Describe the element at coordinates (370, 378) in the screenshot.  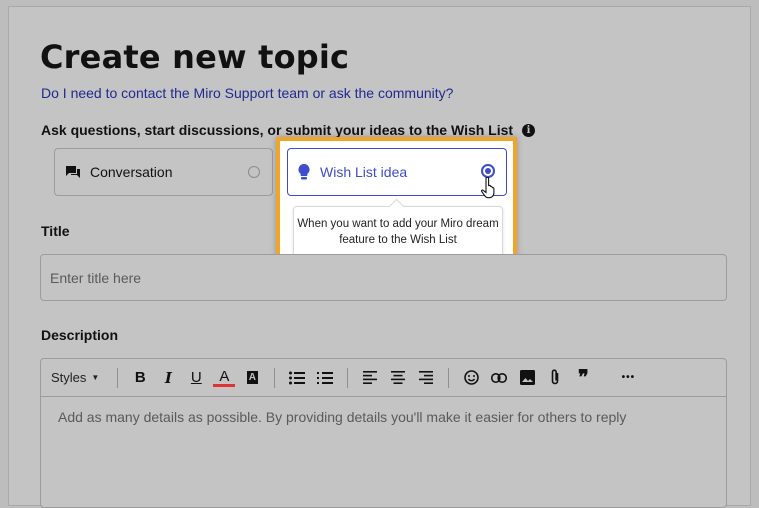
I see `align-left-button` at that location.